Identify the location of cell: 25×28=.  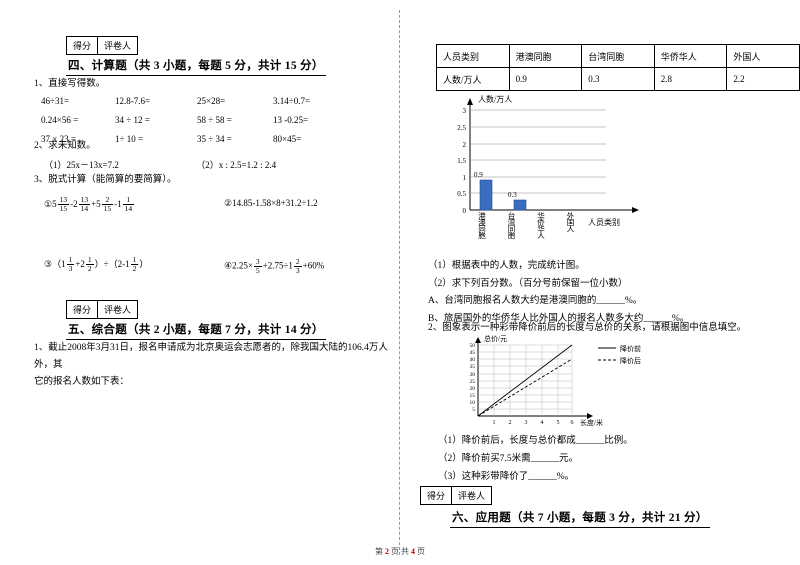
(211, 101).